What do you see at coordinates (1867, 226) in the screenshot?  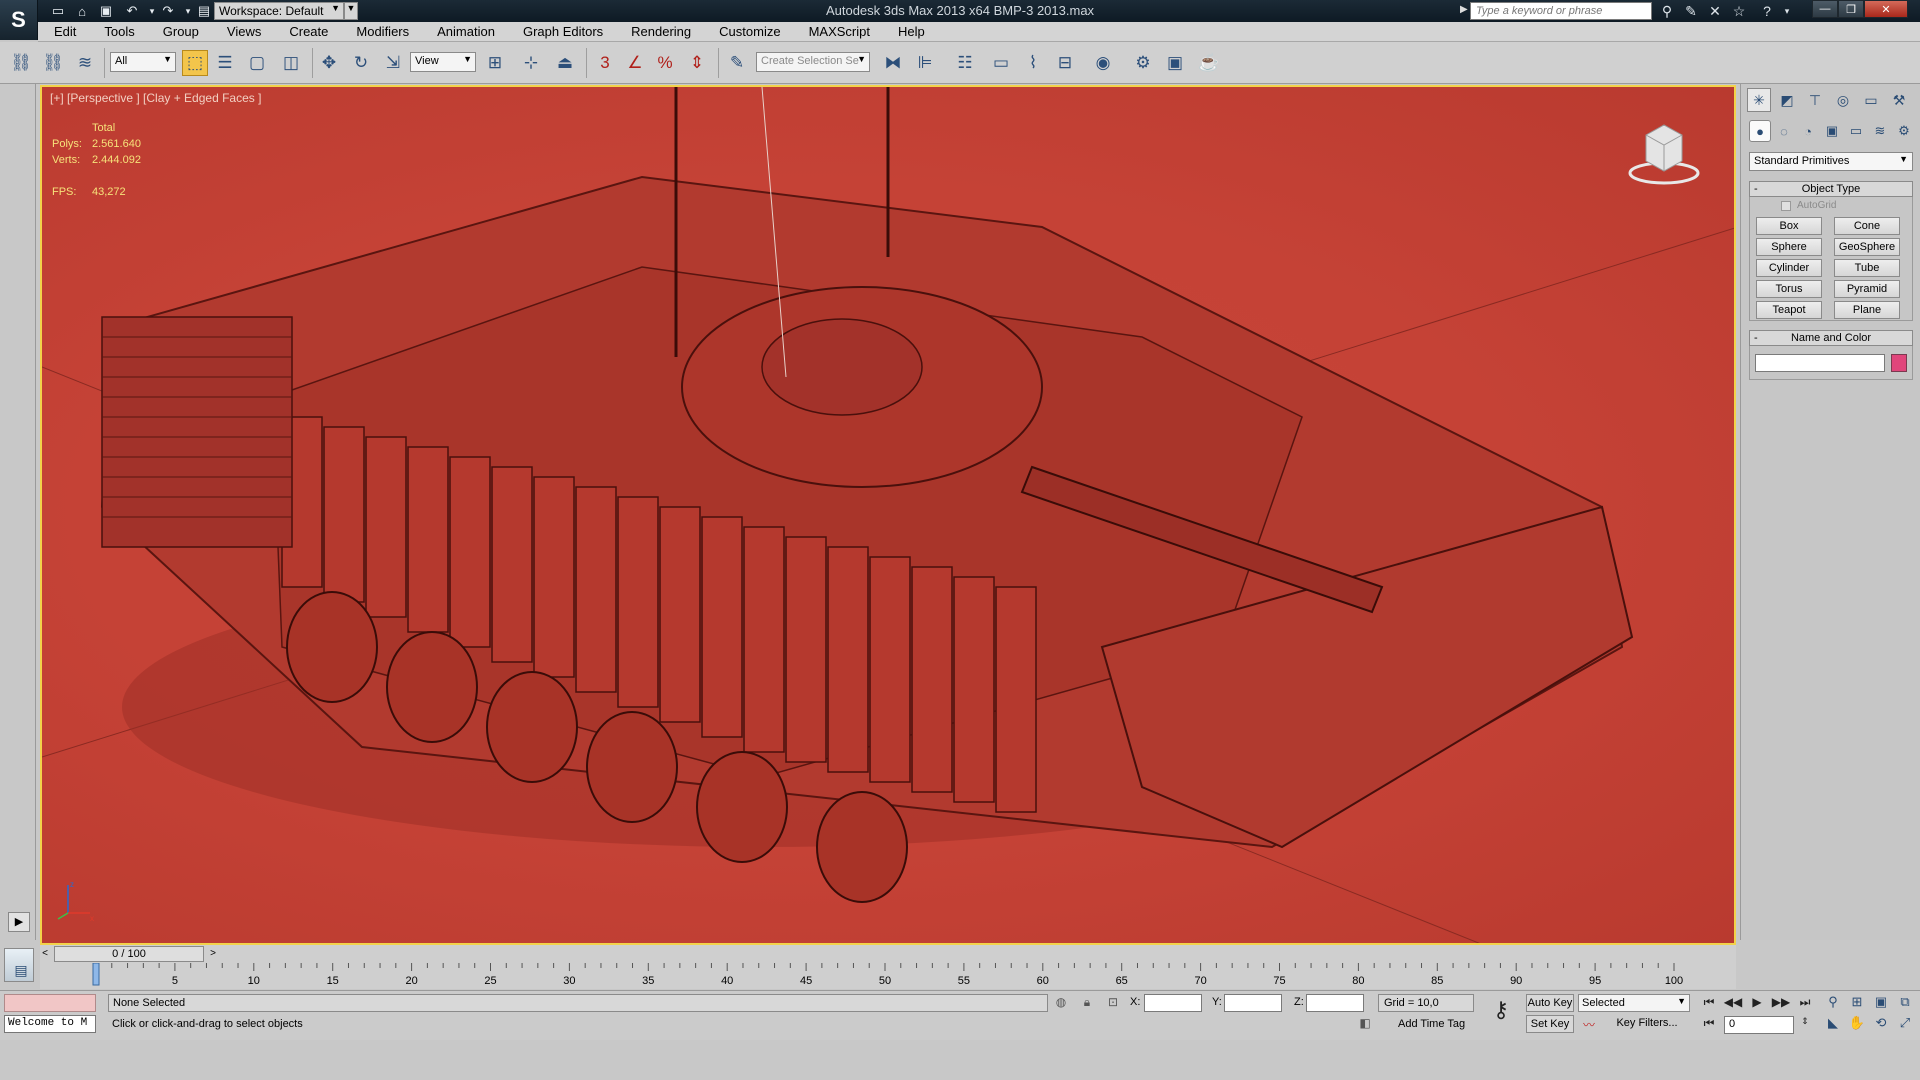 I see `cone-button: Cone` at bounding box center [1867, 226].